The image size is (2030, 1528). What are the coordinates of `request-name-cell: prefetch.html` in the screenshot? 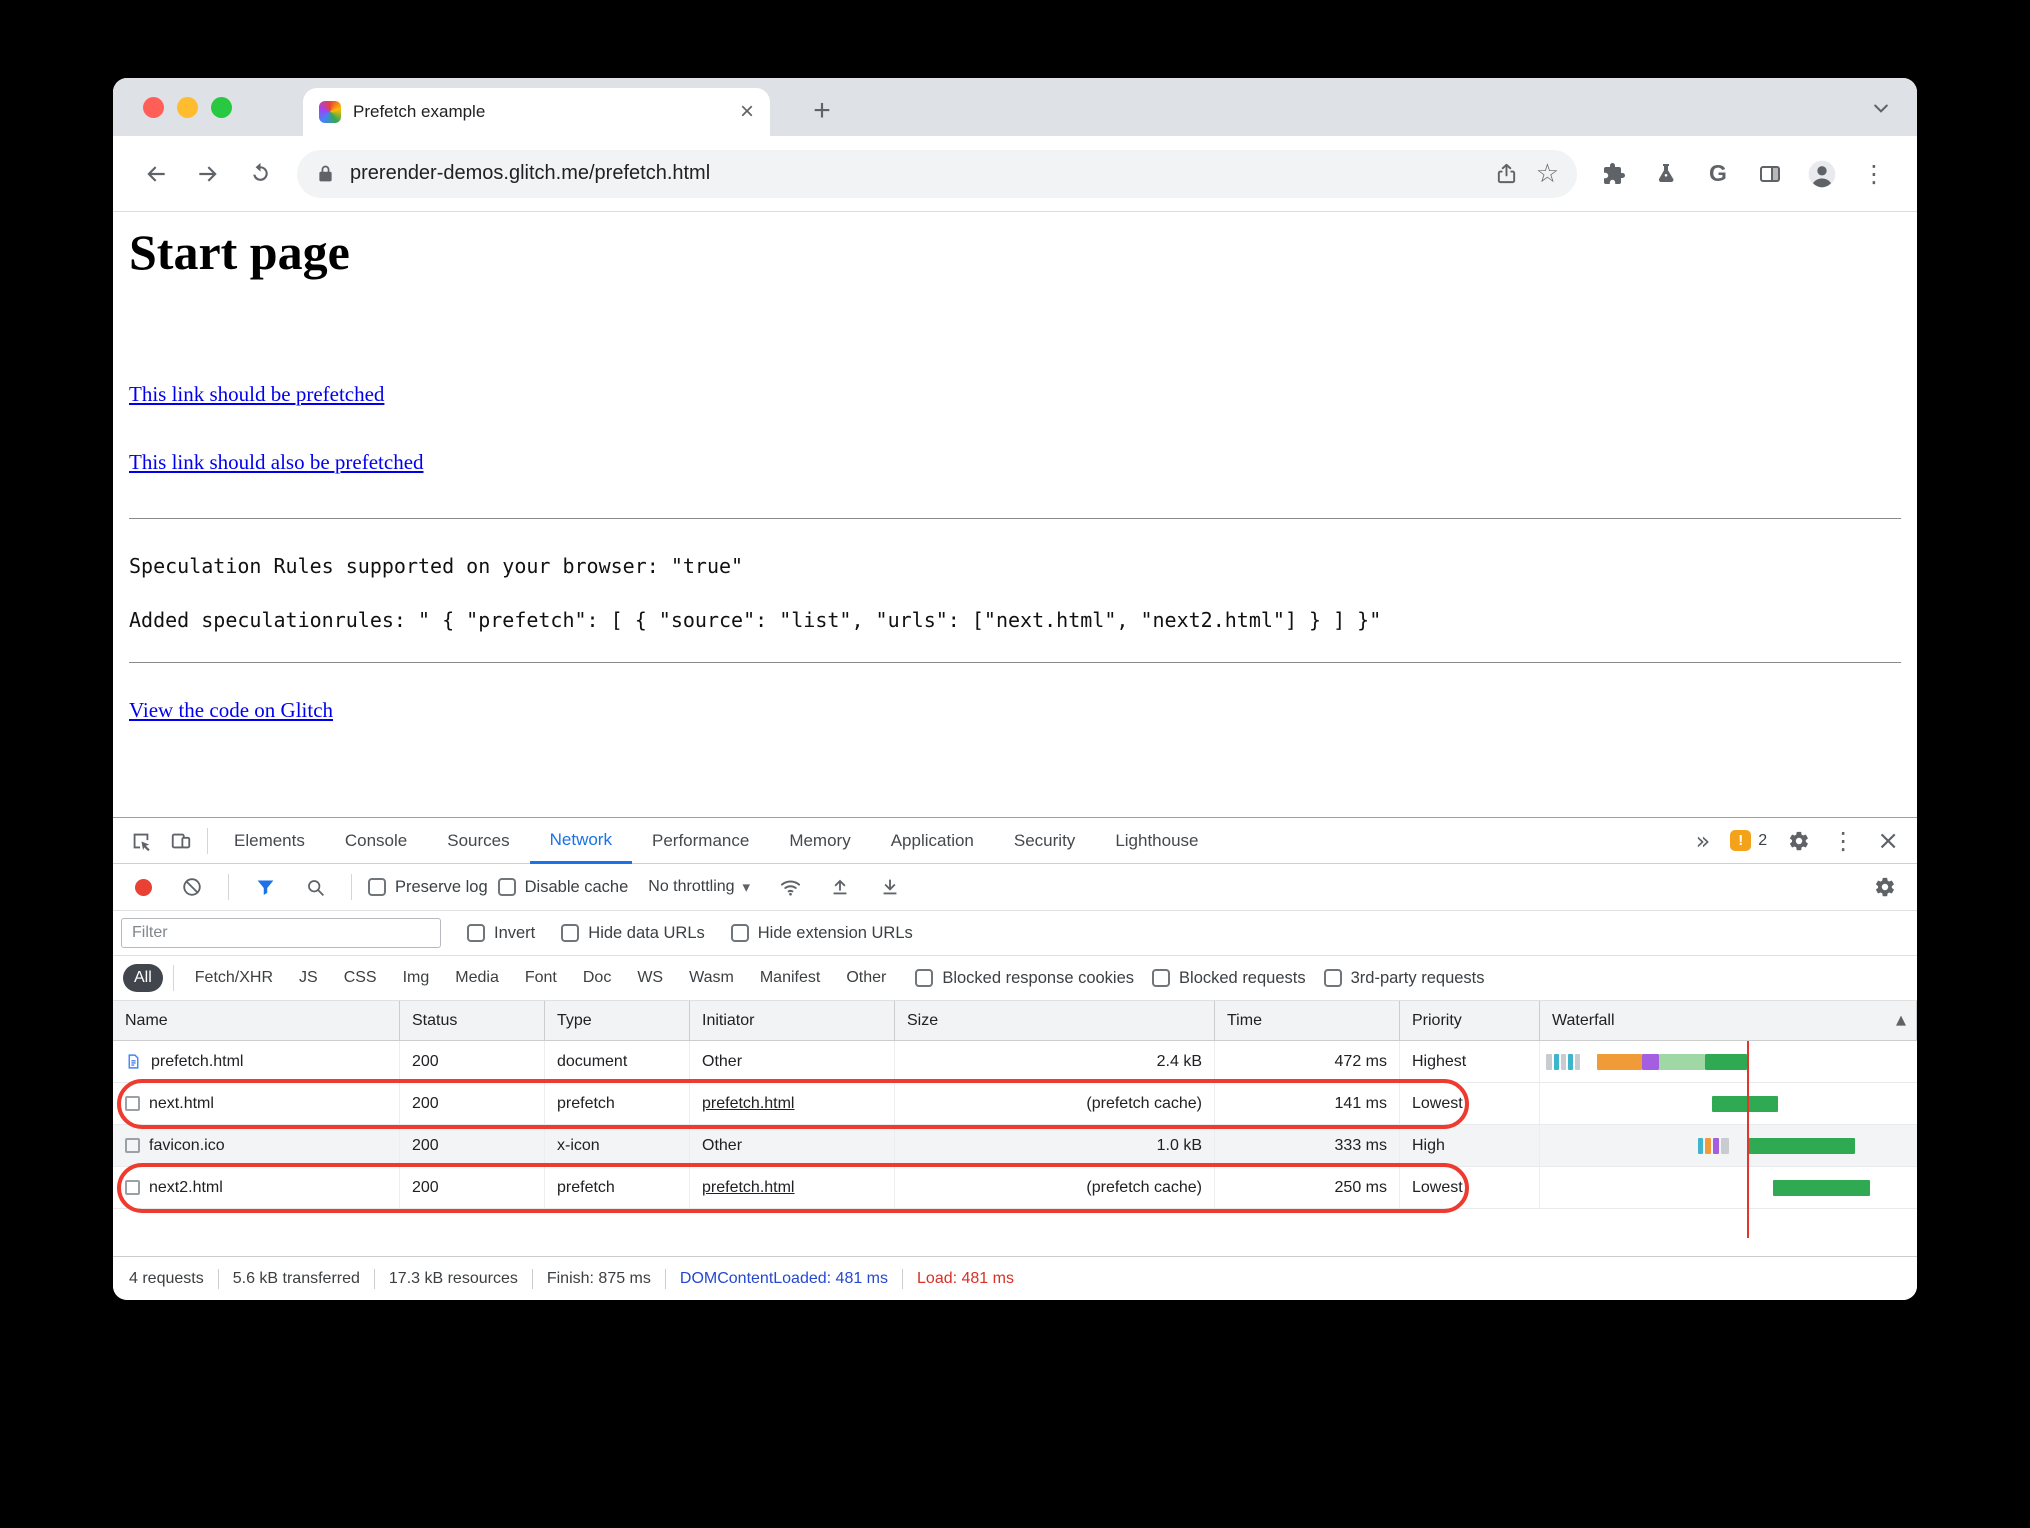 It's located at (256, 1061).